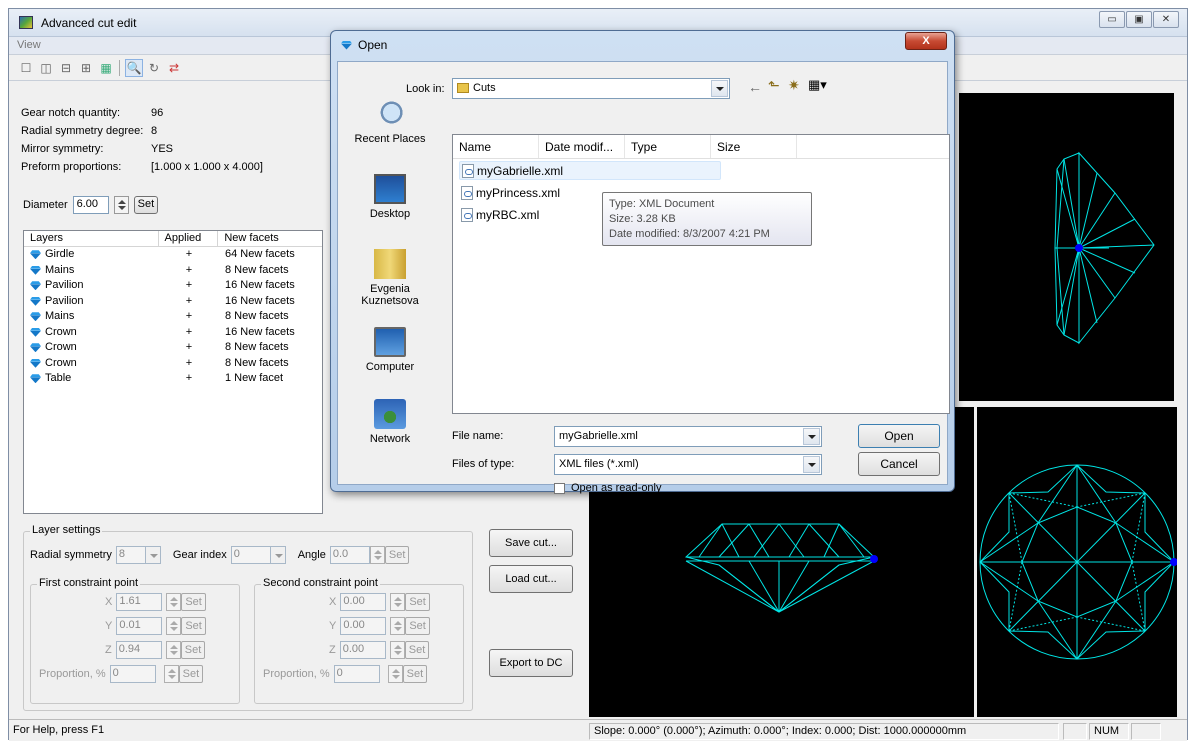  Describe the element at coordinates (398, 602) in the screenshot. I see `second-x-spinner` at that location.